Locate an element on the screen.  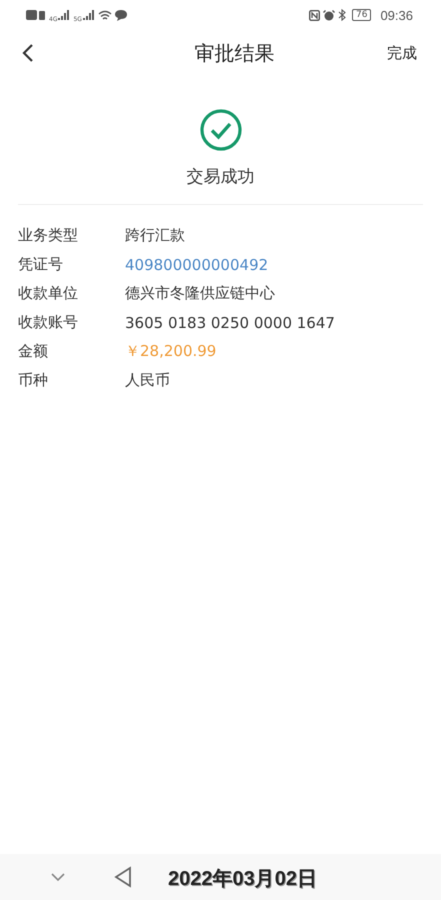
field-label: 业务类型 is located at coordinates (48, 235).